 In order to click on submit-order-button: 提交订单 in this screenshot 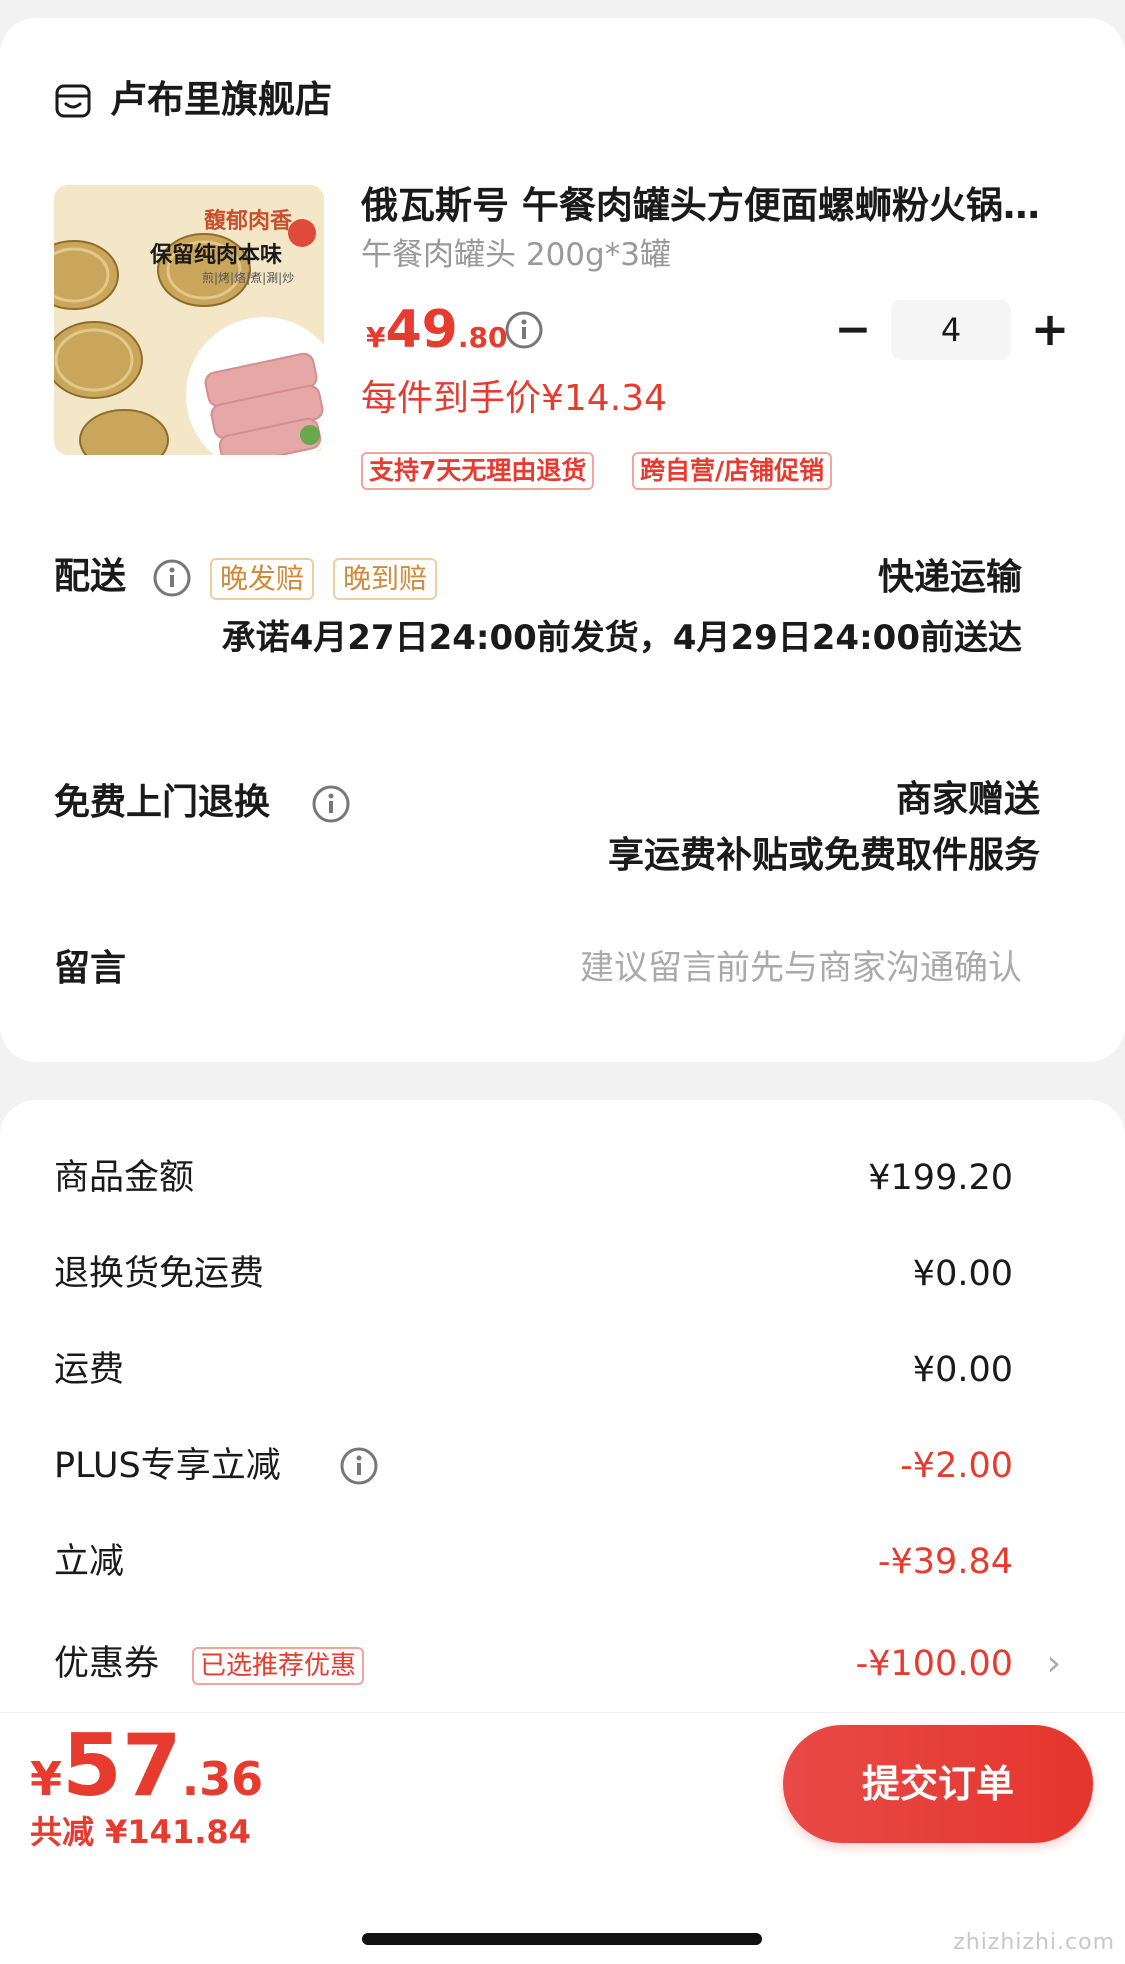, I will do `click(938, 1784)`.